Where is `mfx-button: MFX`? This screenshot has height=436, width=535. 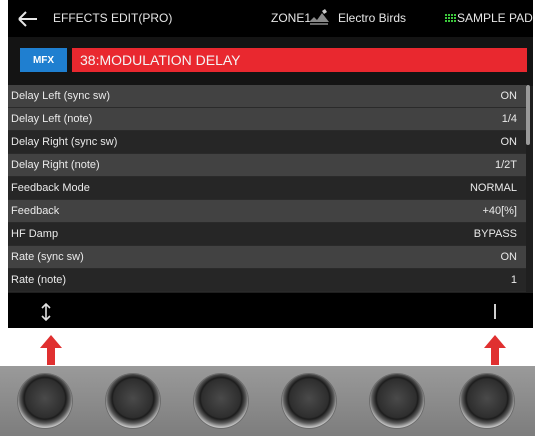 mfx-button: MFX is located at coordinates (43, 60).